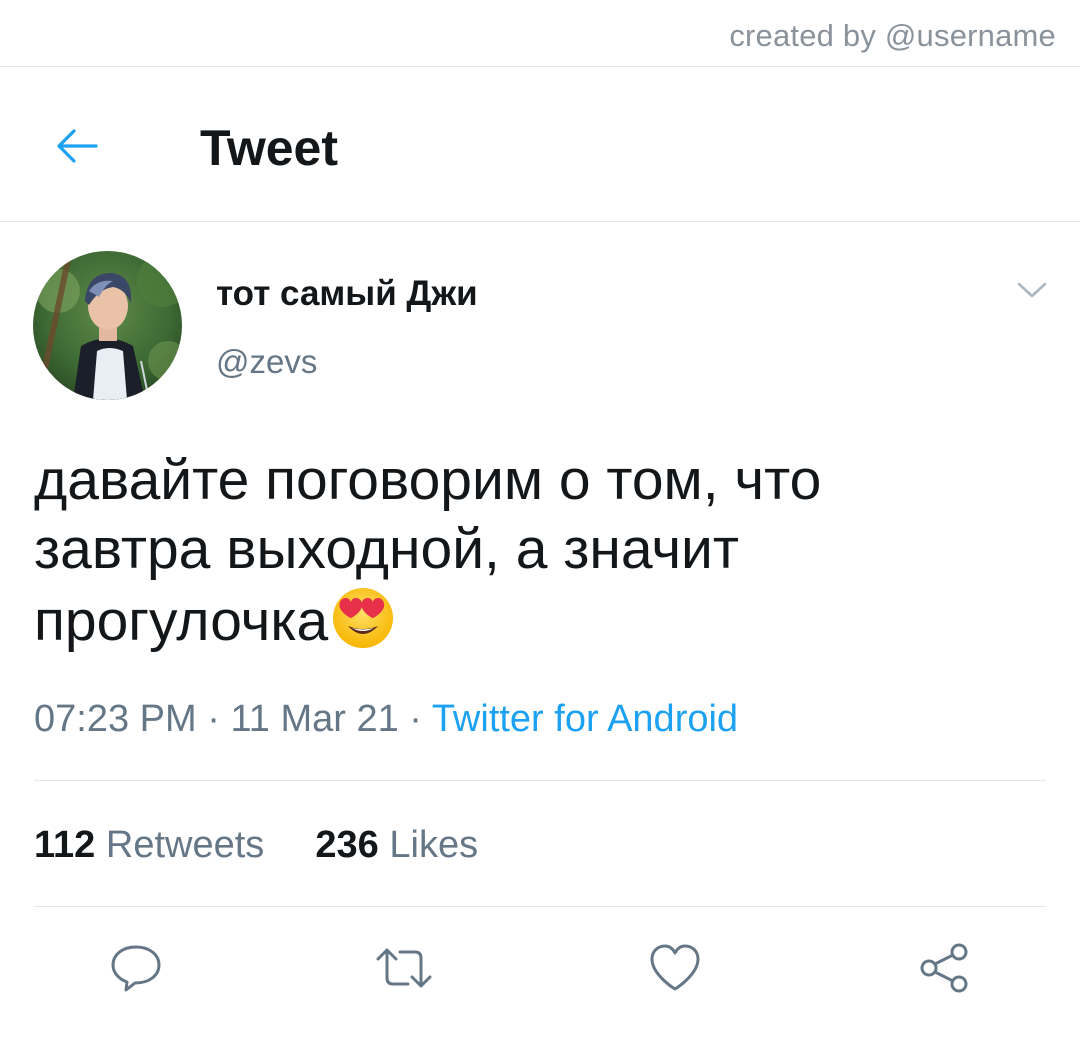 This screenshot has width=1080, height=1054. What do you see at coordinates (892, 35) in the screenshot?
I see `watermark-text: created by @username` at bounding box center [892, 35].